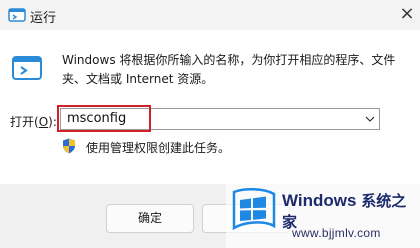 This screenshot has width=420, height=248. Describe the element at coordinates (43, 122) in the screenshot. I see `open-label-accesskey: O` at that location.